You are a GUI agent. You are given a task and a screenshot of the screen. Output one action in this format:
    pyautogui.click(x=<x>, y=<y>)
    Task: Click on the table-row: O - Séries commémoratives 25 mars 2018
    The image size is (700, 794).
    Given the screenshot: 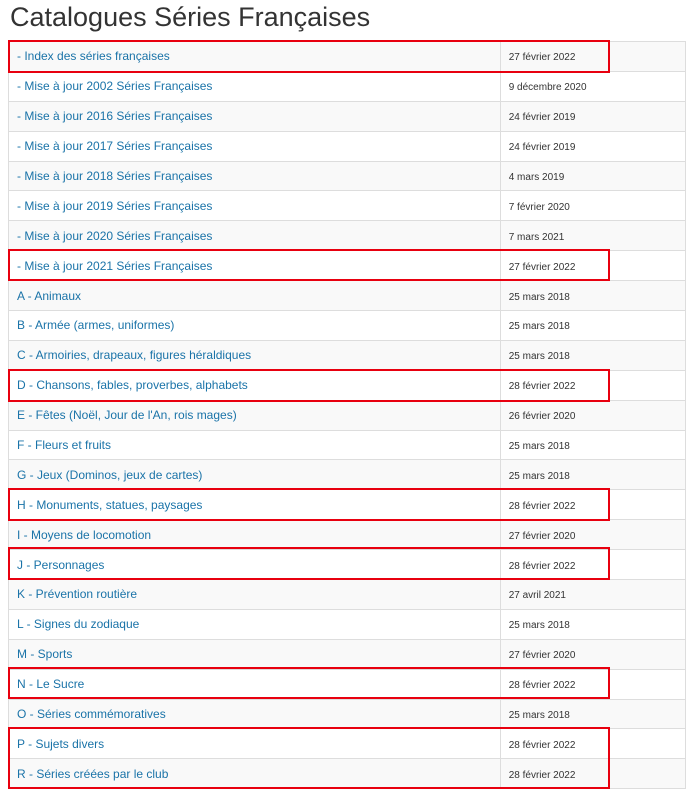 What is the action you would take?
    pyautogui.click(x=347, y=714)
    